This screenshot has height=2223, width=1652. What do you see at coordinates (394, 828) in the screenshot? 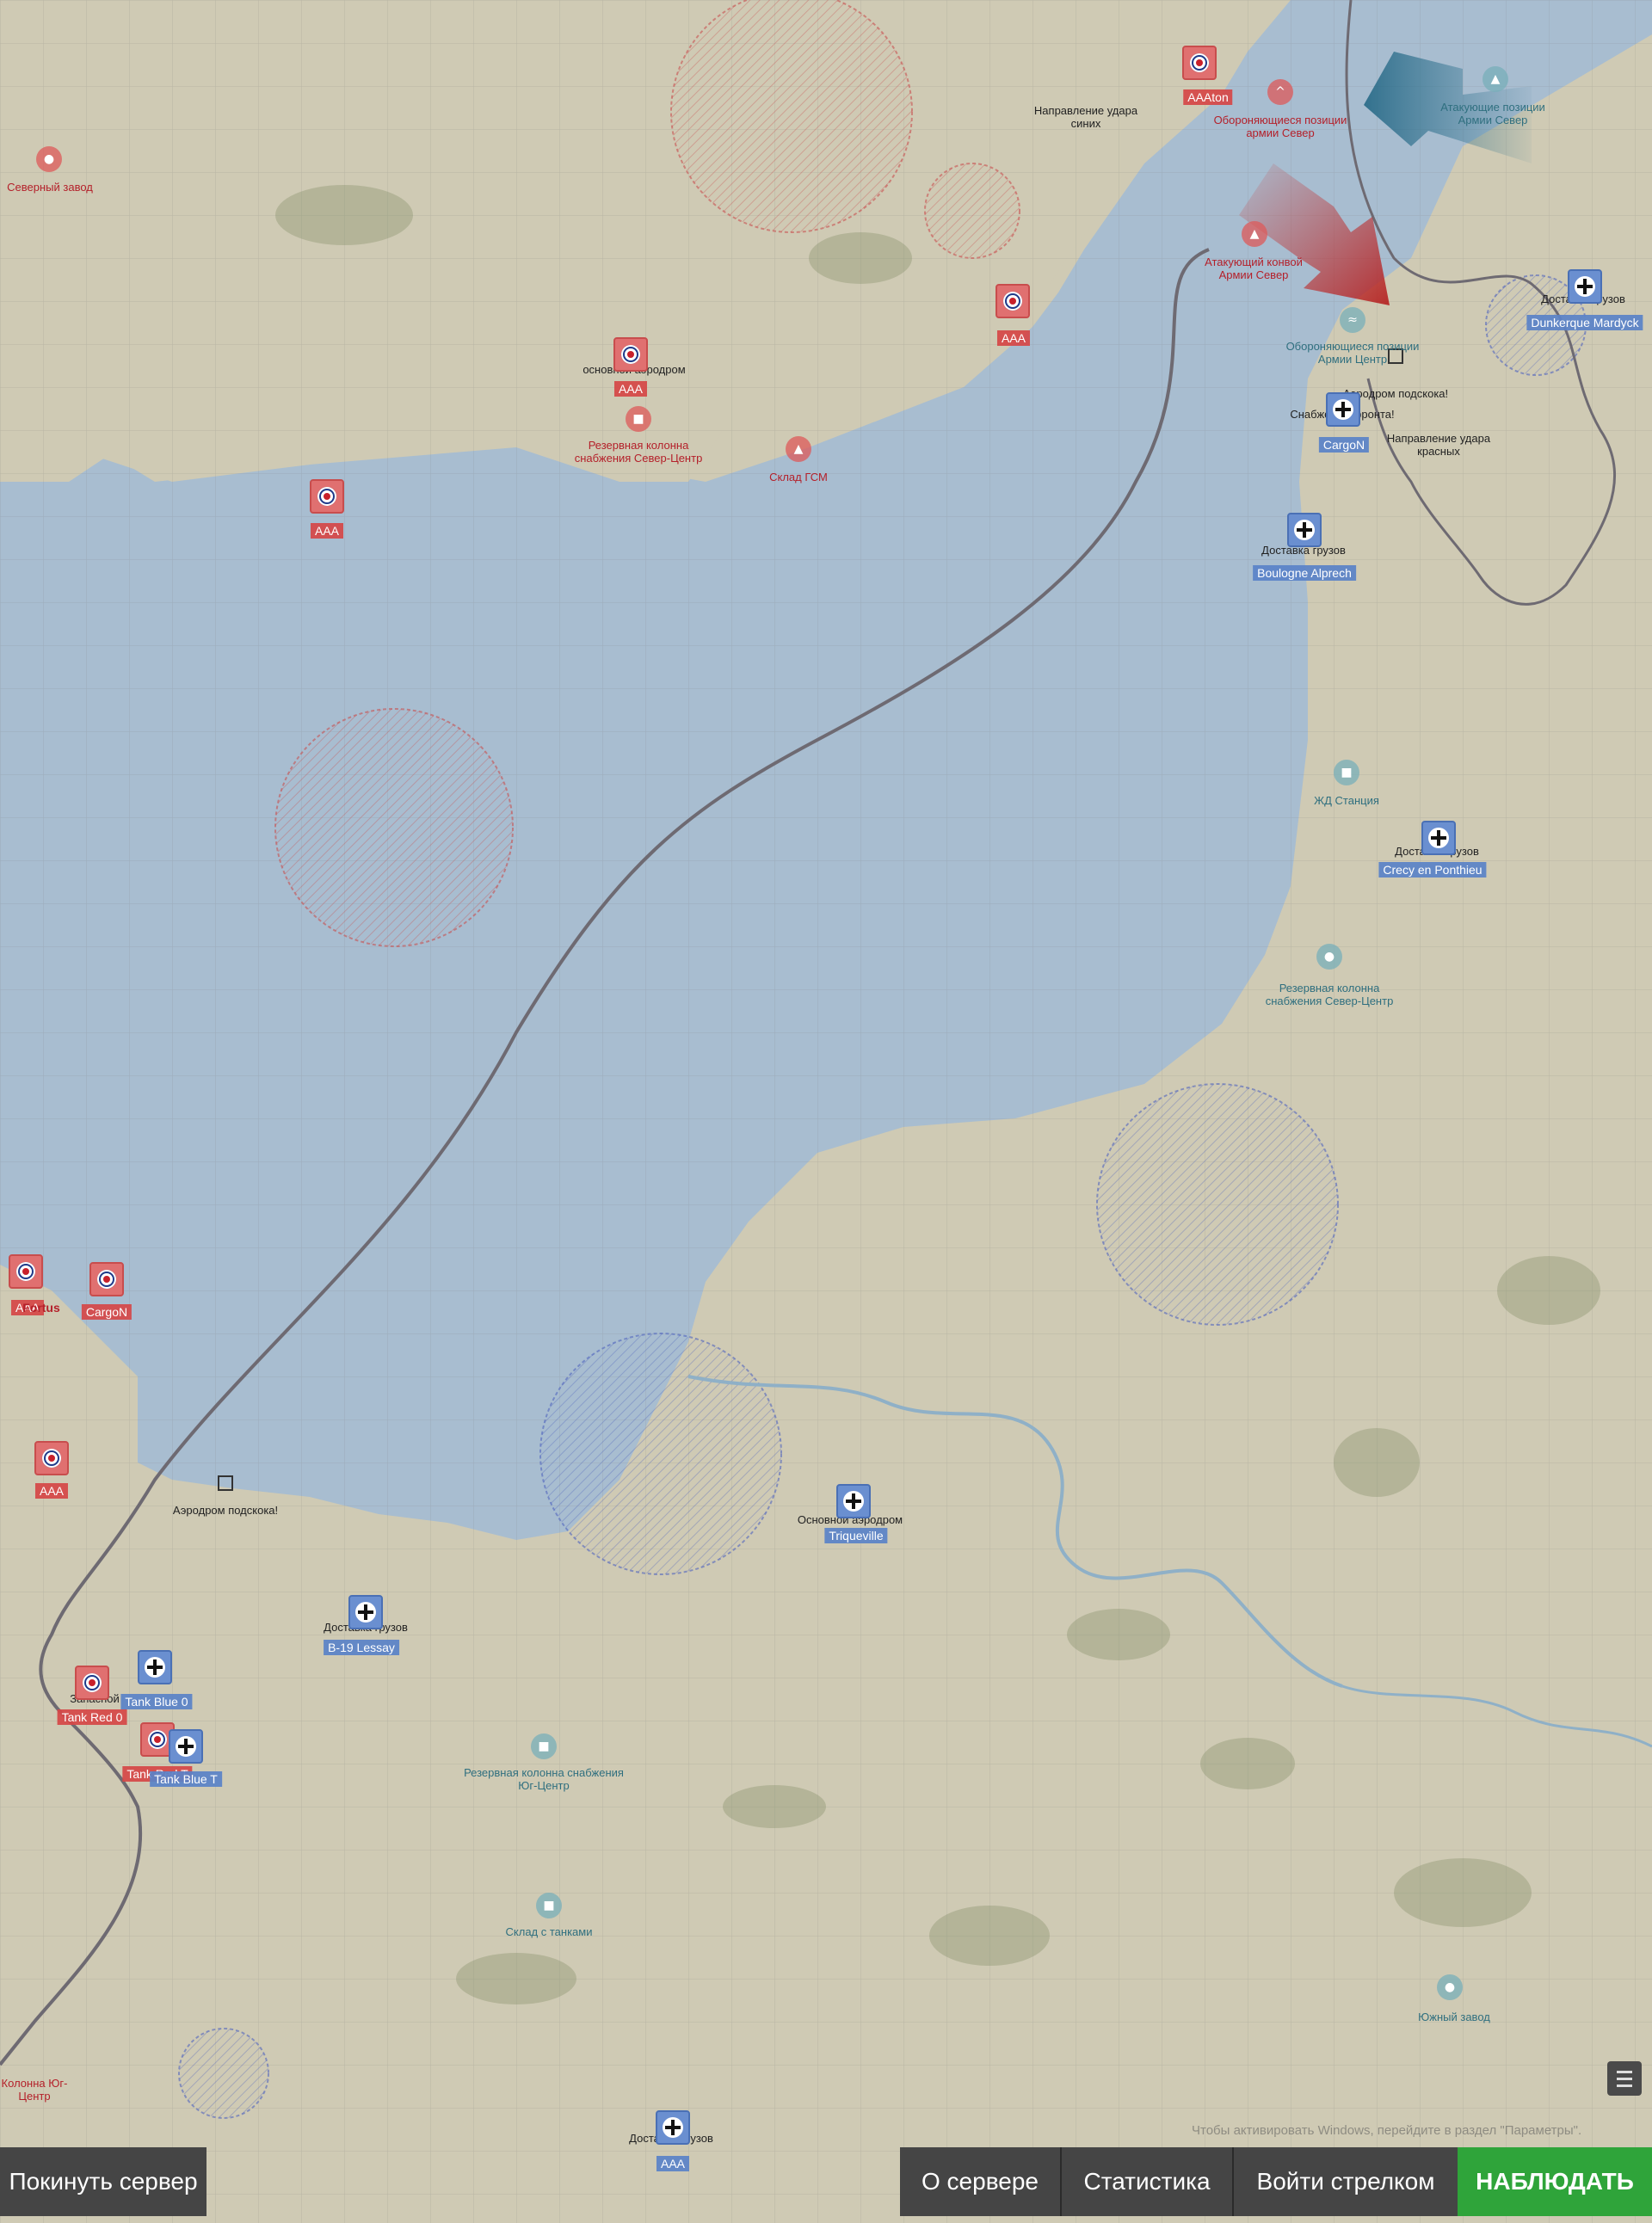
I see `red-zone-sea` at bounding box center [394, 828].